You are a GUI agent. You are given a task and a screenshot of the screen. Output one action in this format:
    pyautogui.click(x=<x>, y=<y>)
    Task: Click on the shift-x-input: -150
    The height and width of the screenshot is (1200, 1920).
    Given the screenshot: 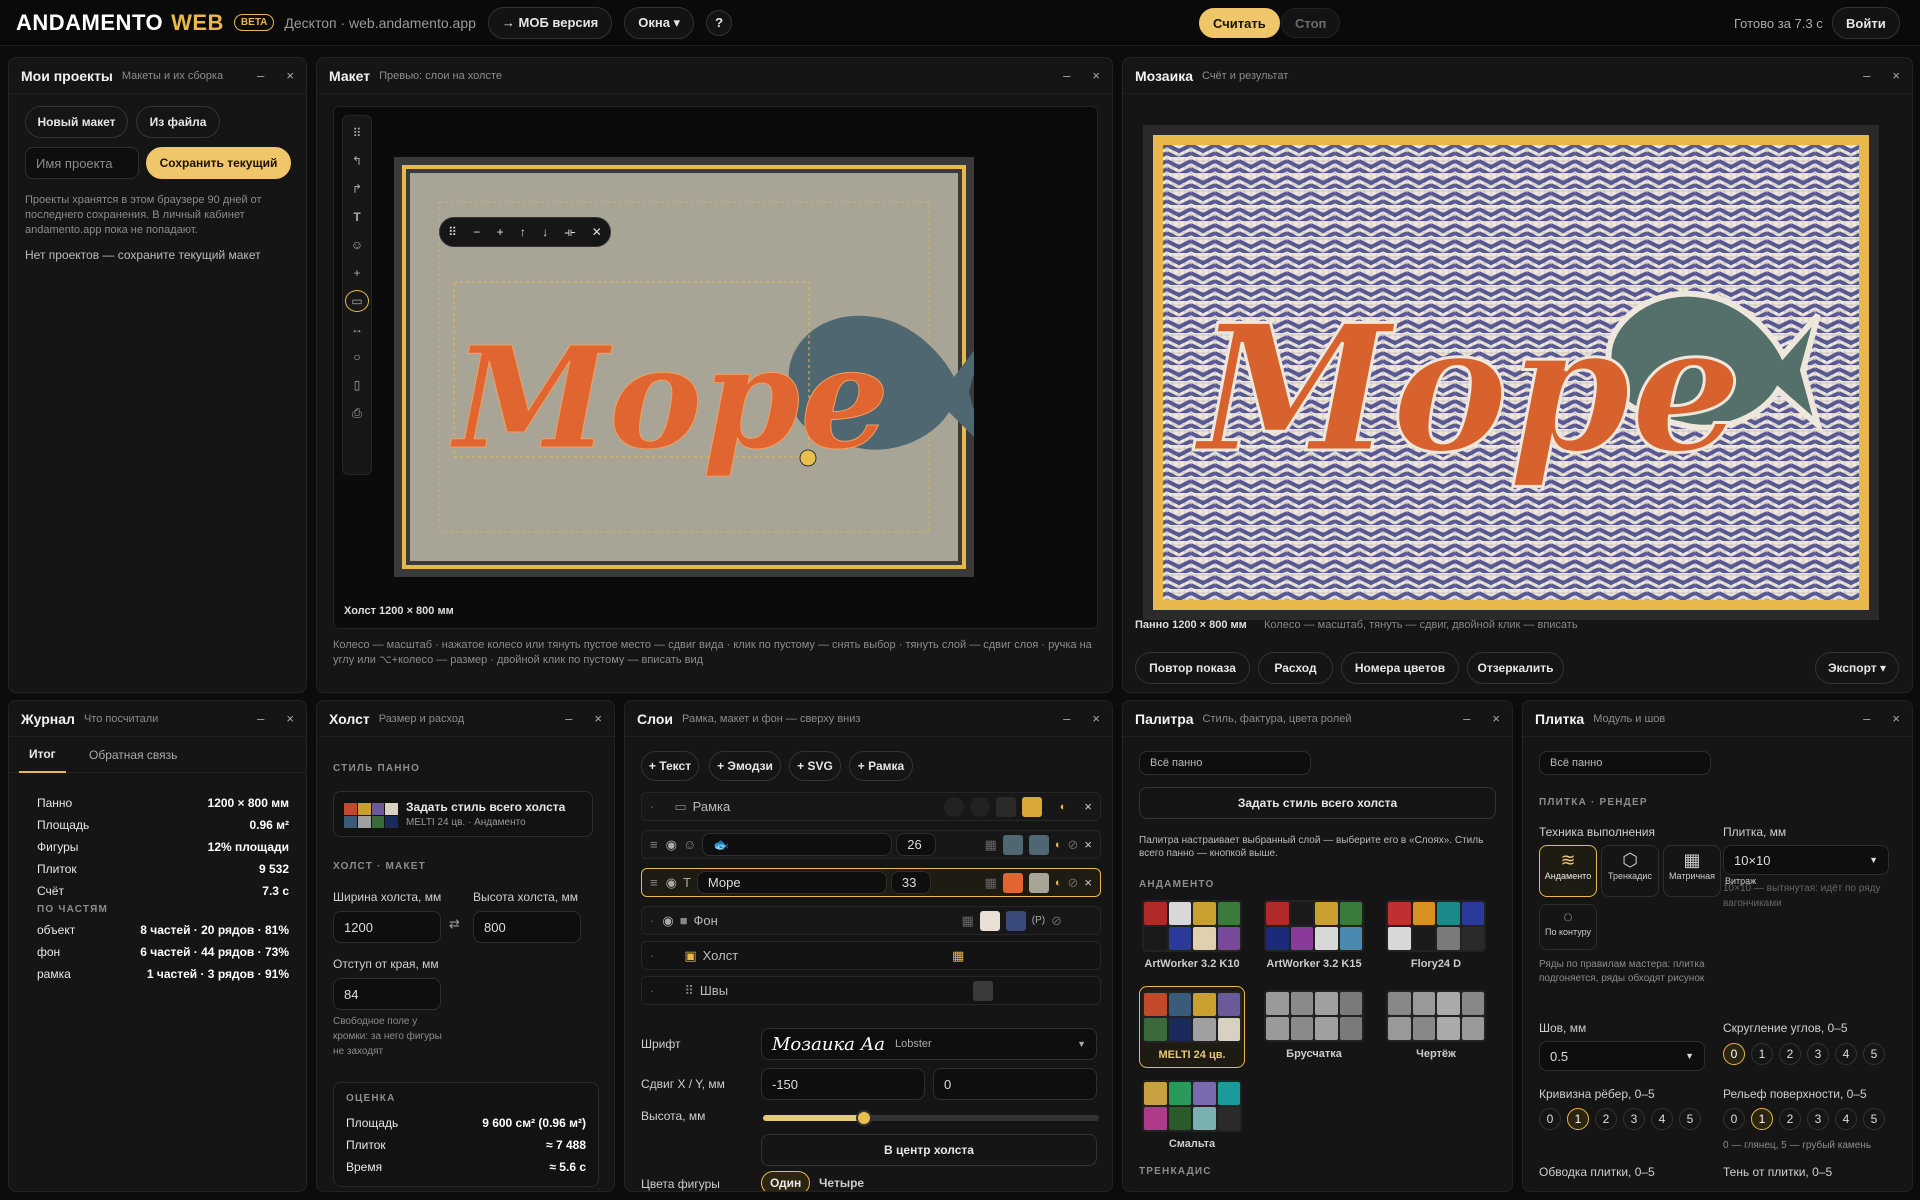 What is the action you would take?
    pyautogui.click(x=843, y=1084)
    